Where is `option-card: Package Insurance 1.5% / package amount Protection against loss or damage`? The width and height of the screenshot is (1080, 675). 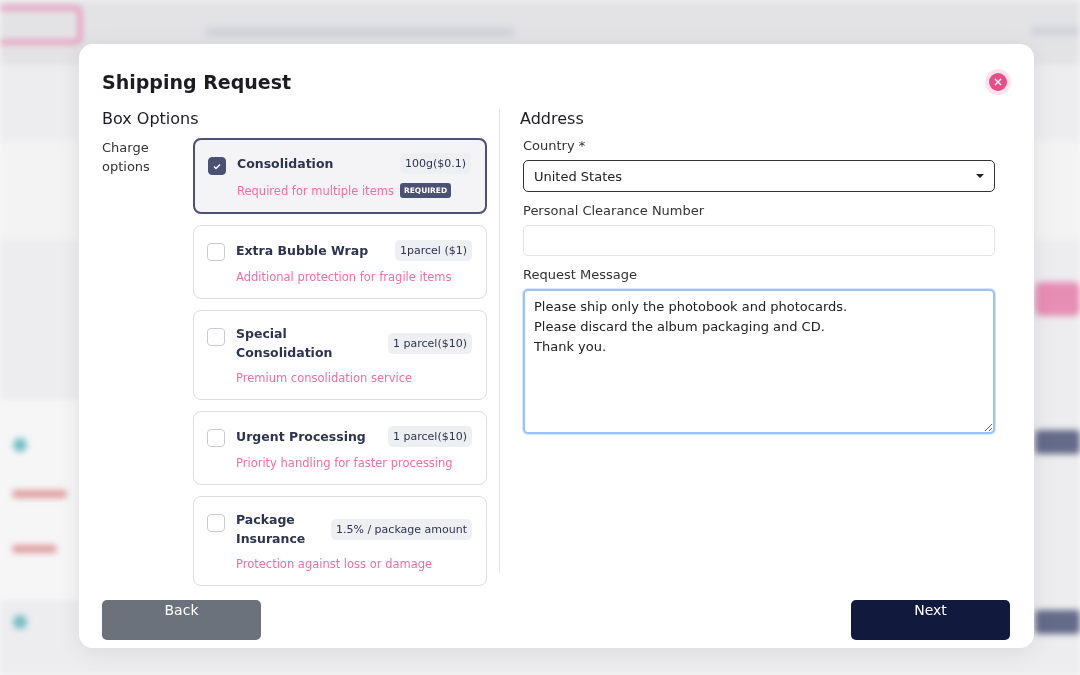 option-card: Package Insurance 1.5% / package amount Protection against loss or damage is located at coordinates (340, 541).